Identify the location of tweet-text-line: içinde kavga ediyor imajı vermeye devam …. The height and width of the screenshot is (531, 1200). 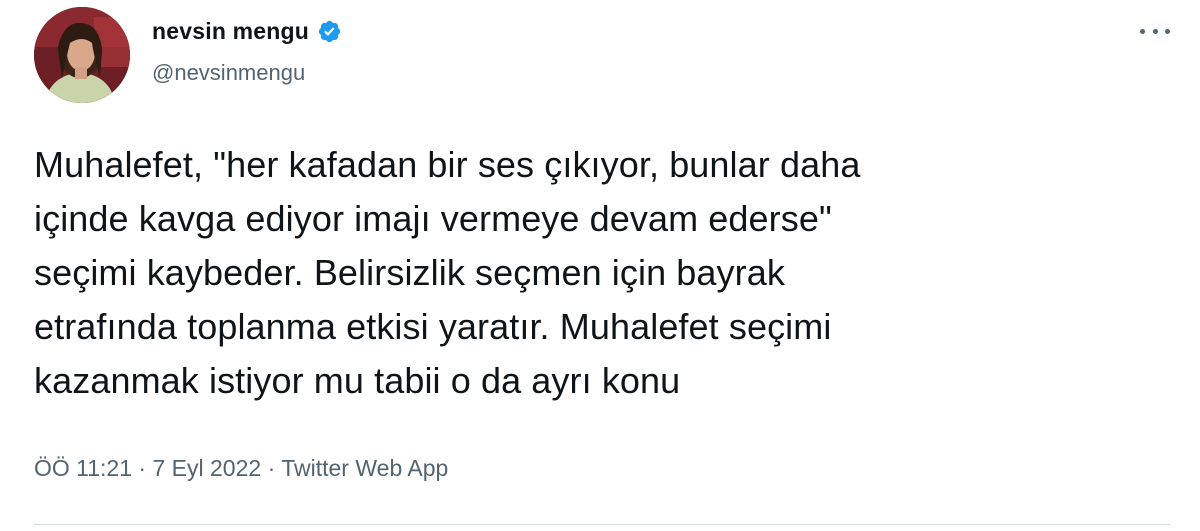
(433, 218).